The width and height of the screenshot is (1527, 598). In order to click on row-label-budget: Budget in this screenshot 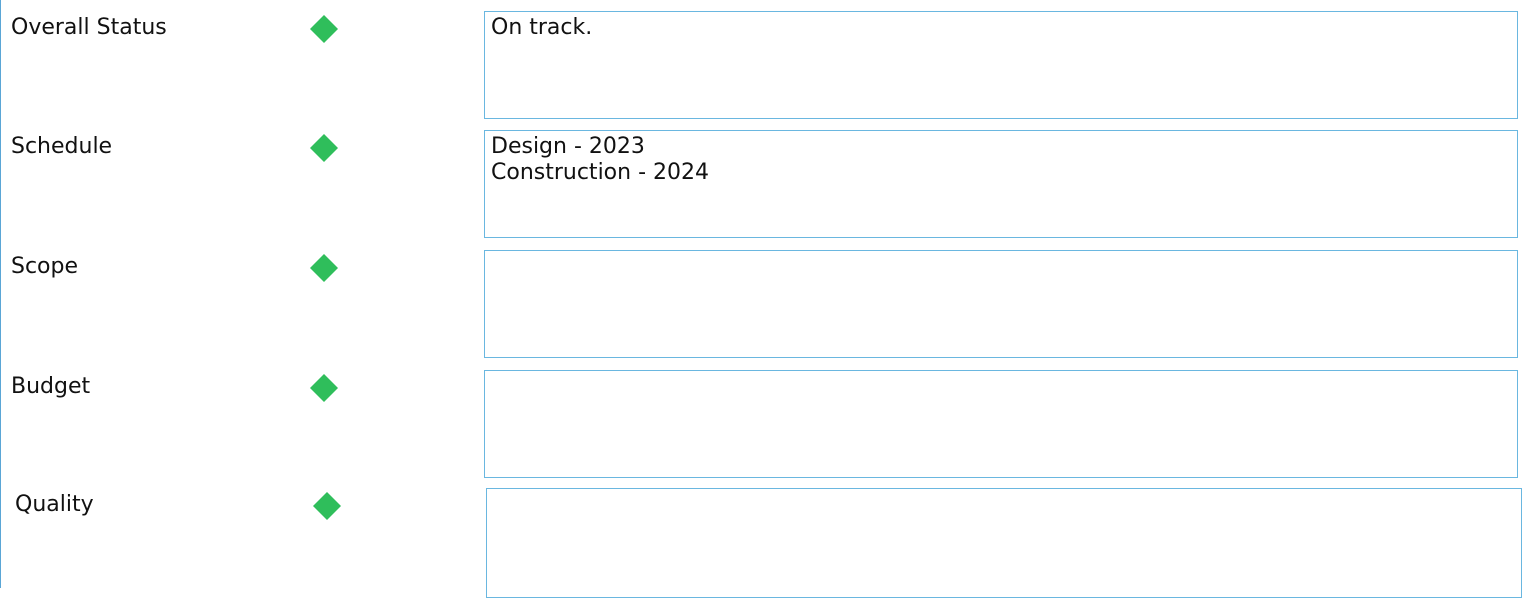, I will do `click(51, 386)`.